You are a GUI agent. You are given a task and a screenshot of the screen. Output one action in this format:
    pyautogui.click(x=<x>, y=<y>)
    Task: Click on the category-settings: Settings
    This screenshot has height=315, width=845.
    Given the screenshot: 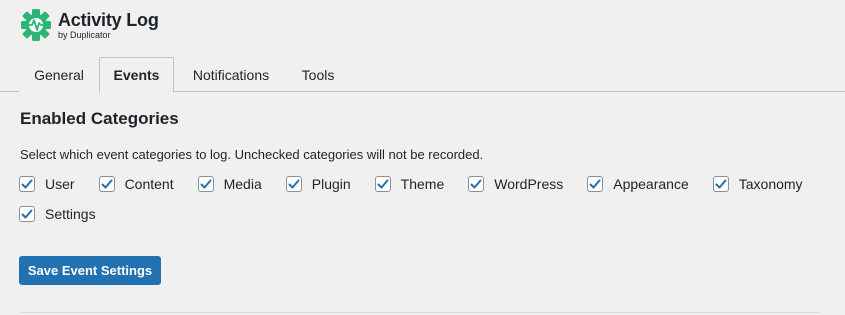 What is the action you would take?
    pyautogui.click(x=57, y=214)
    